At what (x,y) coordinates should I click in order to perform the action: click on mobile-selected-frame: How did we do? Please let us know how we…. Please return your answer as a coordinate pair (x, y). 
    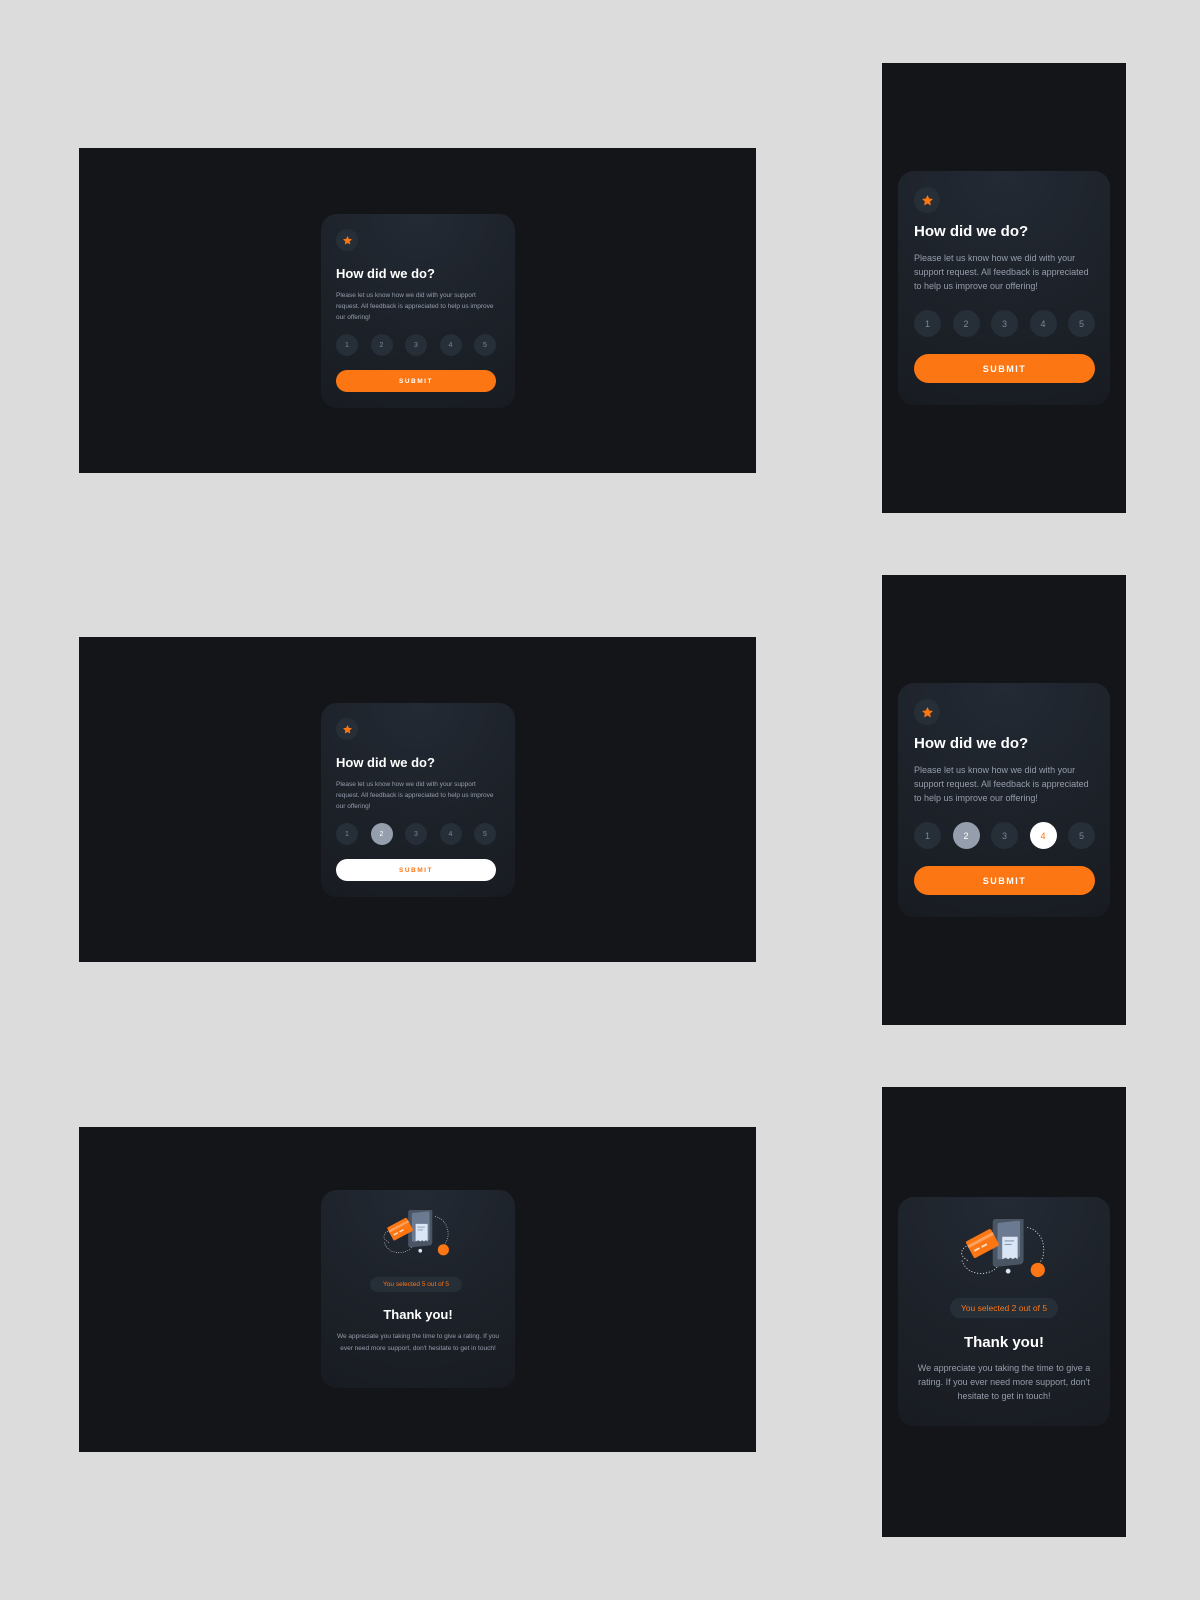
    Looking at the image, I should click on (1004, 800).